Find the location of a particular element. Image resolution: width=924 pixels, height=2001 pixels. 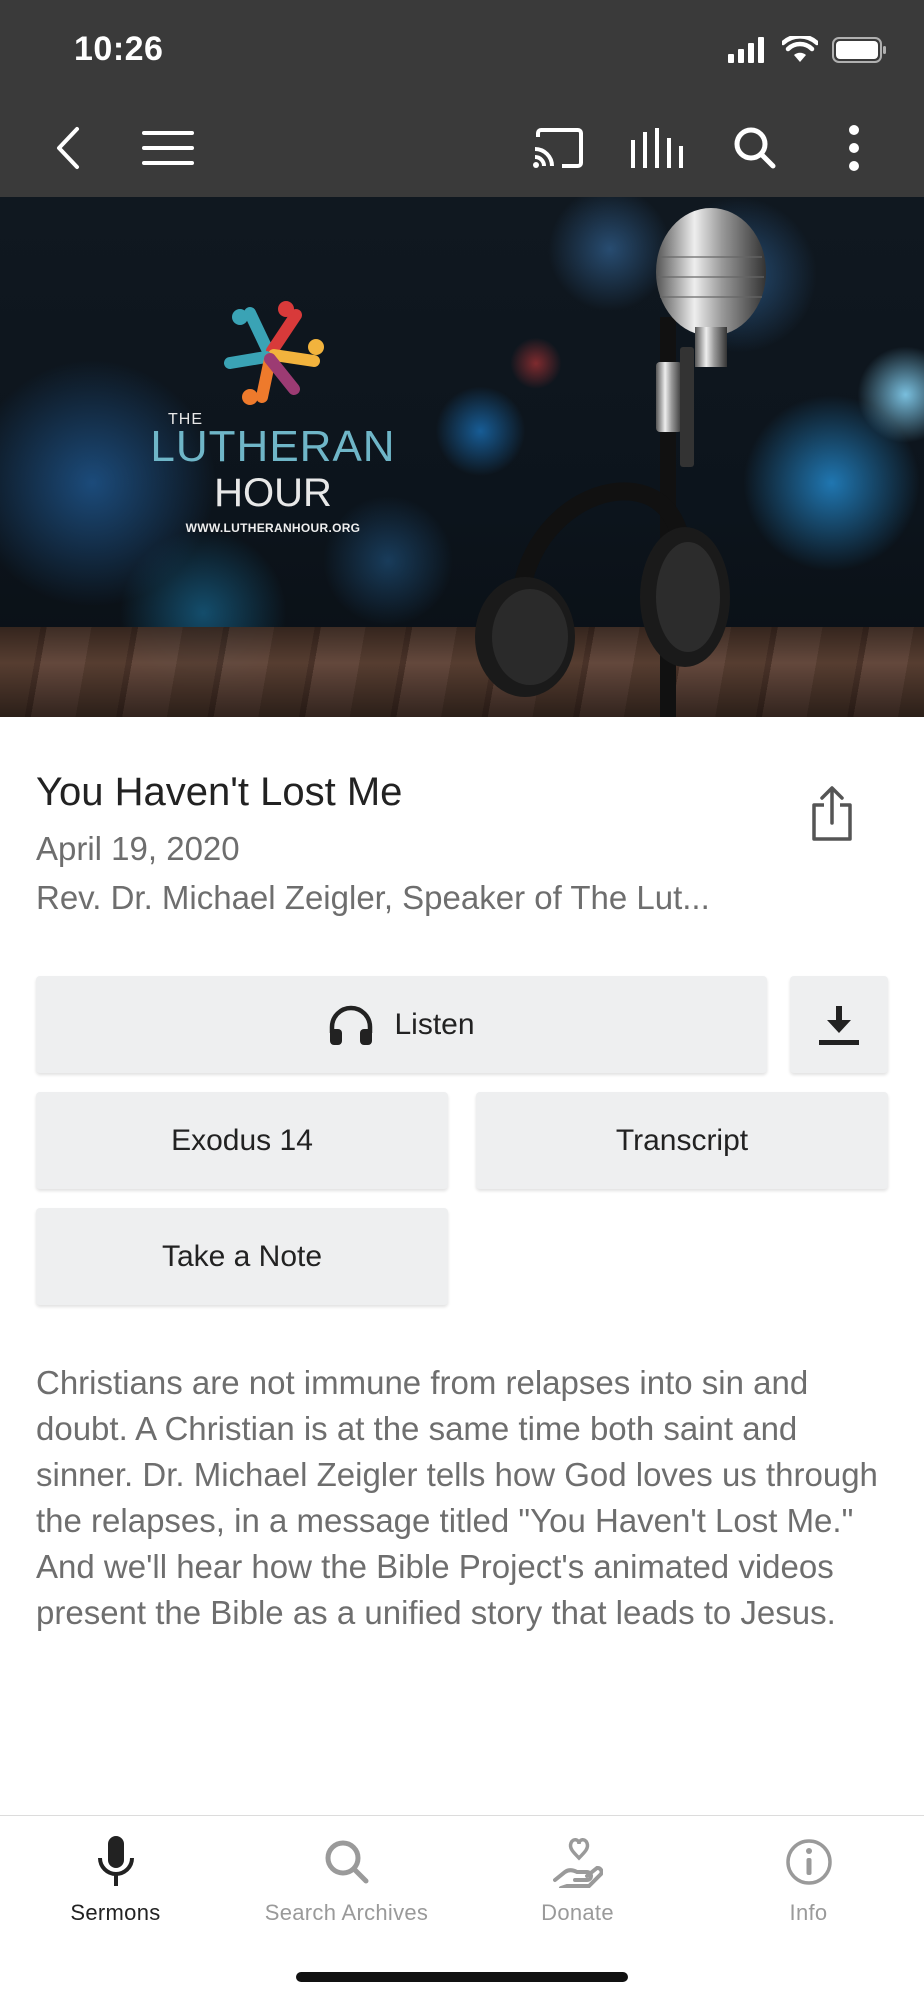

download-button is located at coordinates (839, 1024).